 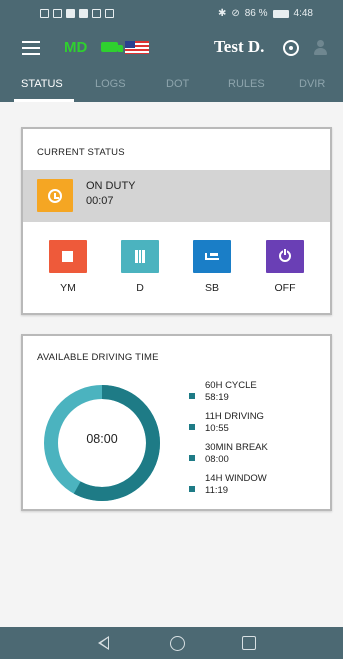 What do you see at coordinates (217, 490) in the screenshot?
I see `legend-value: 11:19` at bounding box center [217, 490].